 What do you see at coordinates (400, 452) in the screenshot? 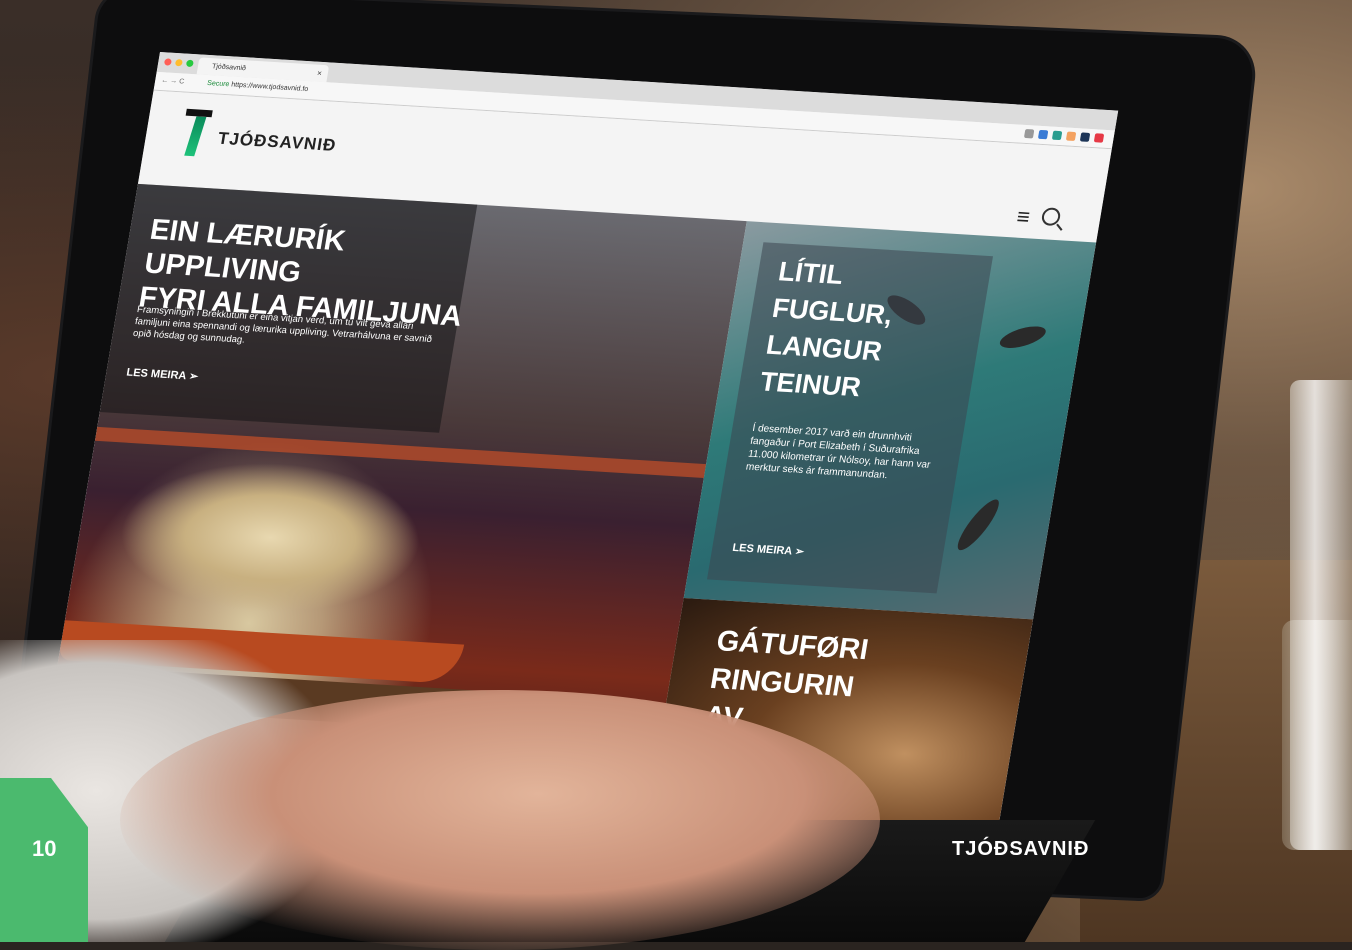
I see `gallery-stripe` at bounding box center [400, 452].